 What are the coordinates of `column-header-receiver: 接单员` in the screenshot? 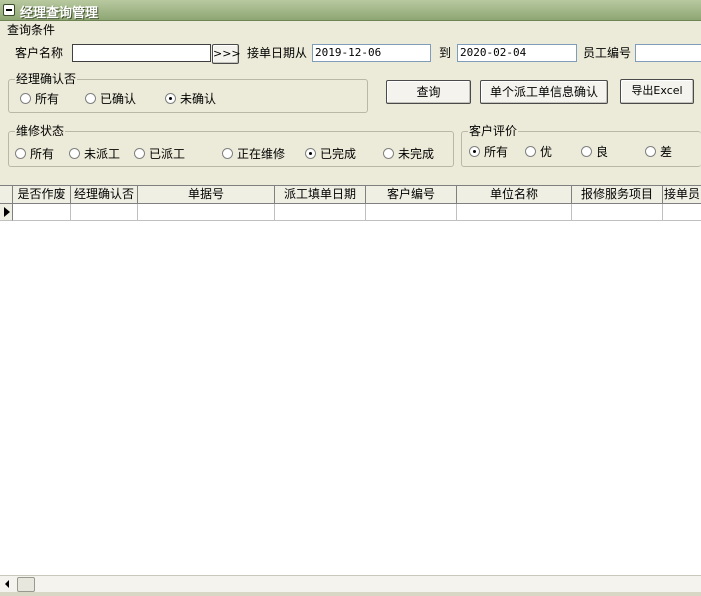 It's located at (682, 195).